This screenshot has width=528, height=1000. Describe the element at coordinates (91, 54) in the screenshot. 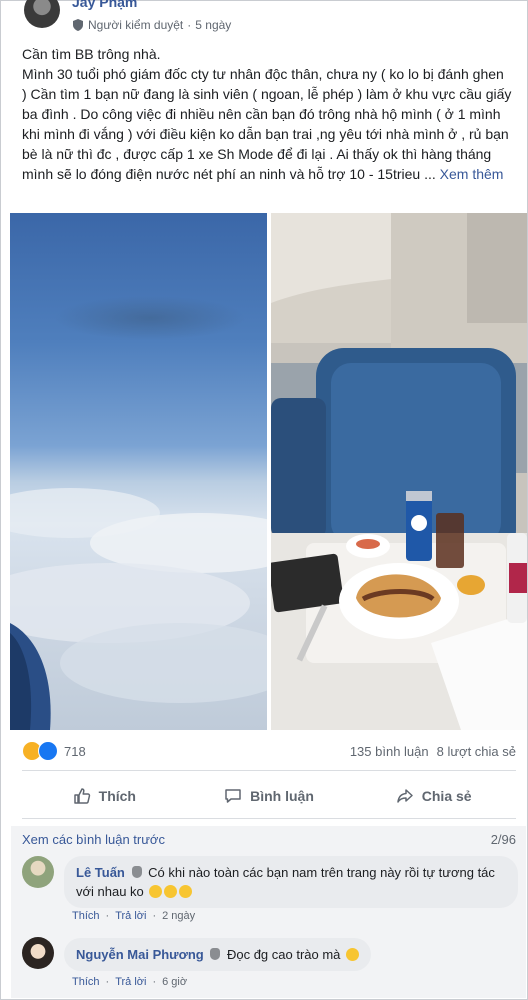

I see `post-text-line-1: Cần tìm BB trông nhà.` at that location.